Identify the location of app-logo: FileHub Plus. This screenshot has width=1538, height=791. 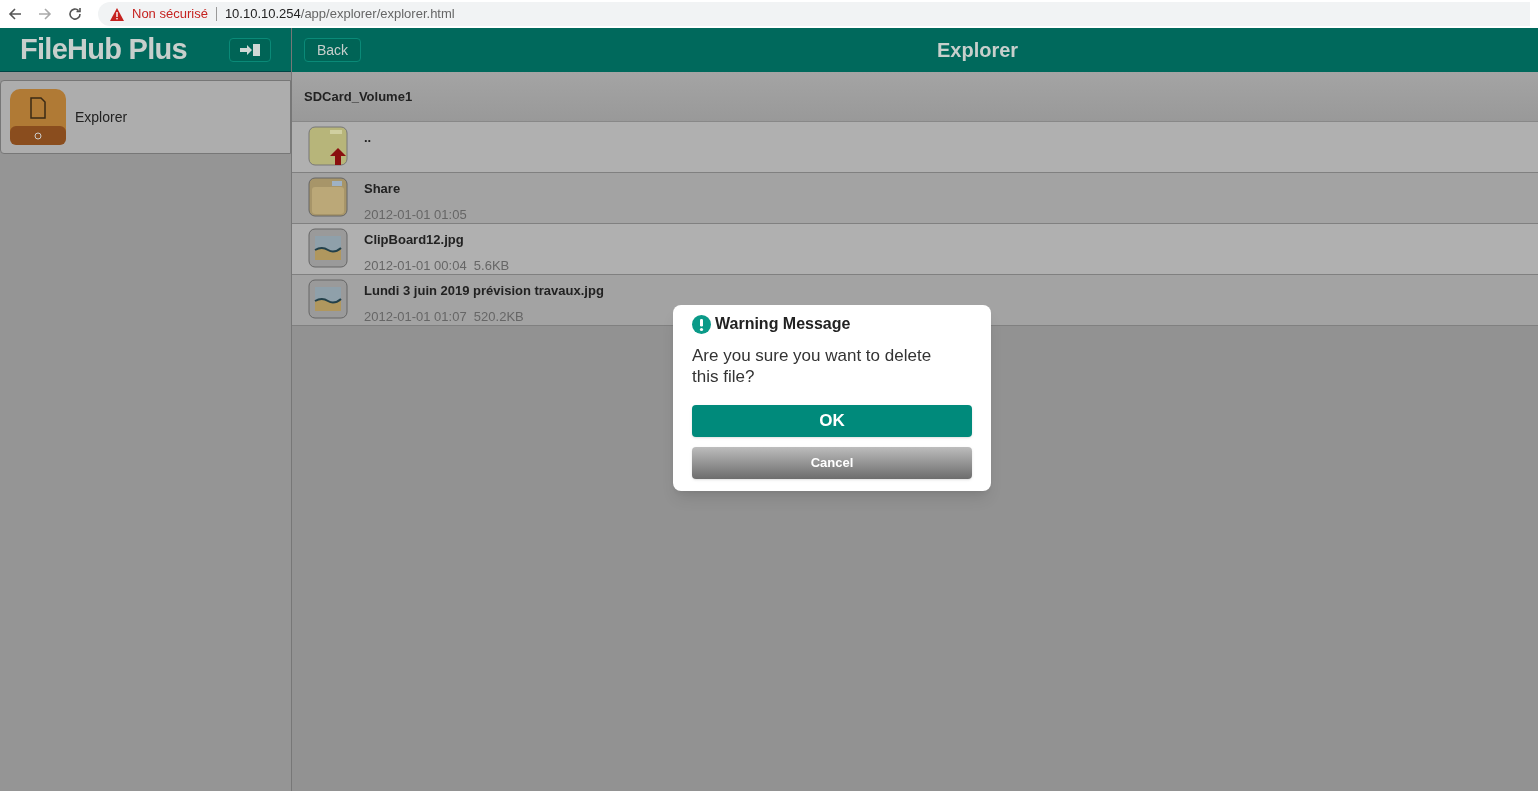
(103, 49).